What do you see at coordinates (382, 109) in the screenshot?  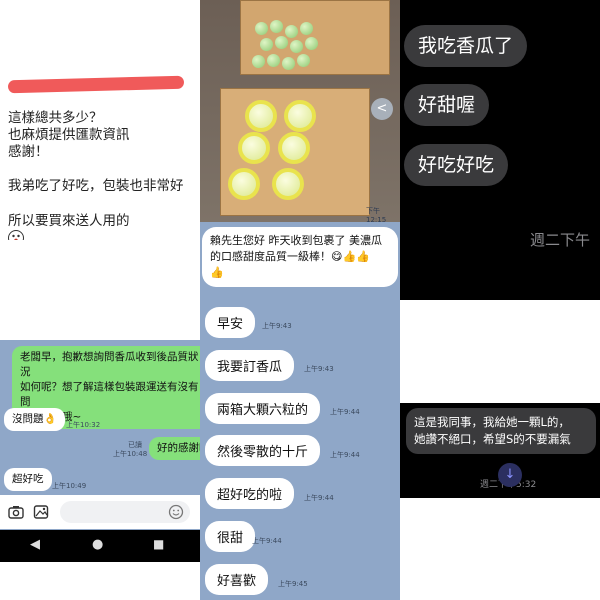 I see `share-icon: <` at bounding box center [382, 109].